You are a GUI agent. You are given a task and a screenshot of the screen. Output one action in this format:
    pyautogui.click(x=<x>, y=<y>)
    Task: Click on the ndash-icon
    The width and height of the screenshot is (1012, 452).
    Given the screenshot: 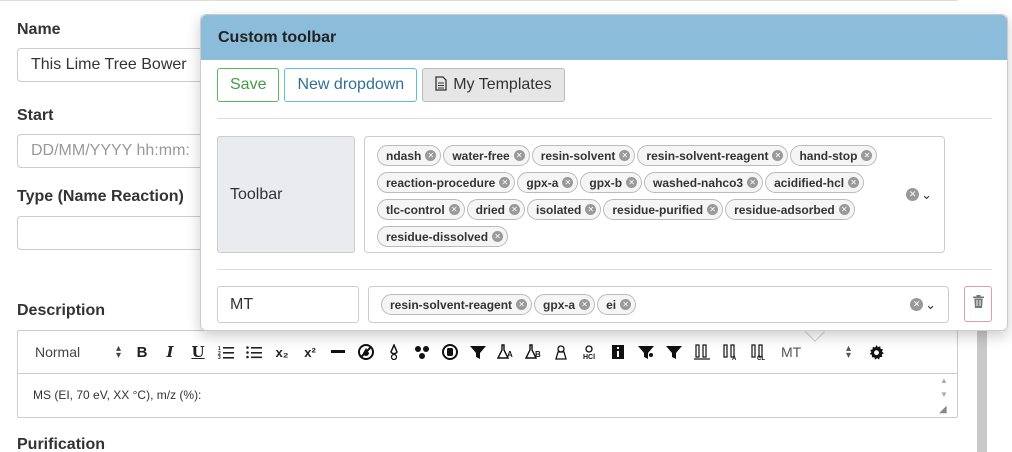 What is the action you would take?
    pyautogui.click(x=338, y=352)
    